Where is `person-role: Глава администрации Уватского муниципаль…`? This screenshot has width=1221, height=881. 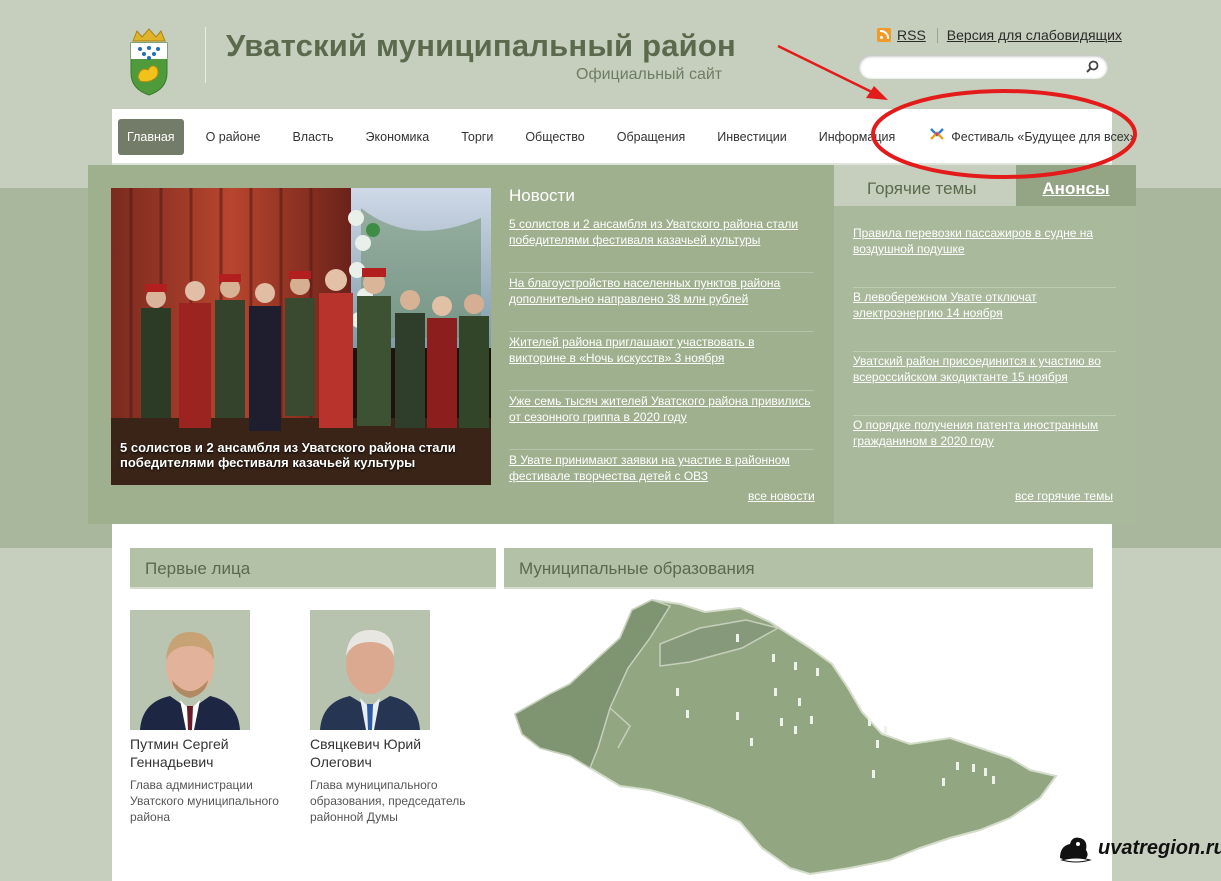 person-role: Глава администрации Уватского муниципаль… is located at coordinates (204, 801).